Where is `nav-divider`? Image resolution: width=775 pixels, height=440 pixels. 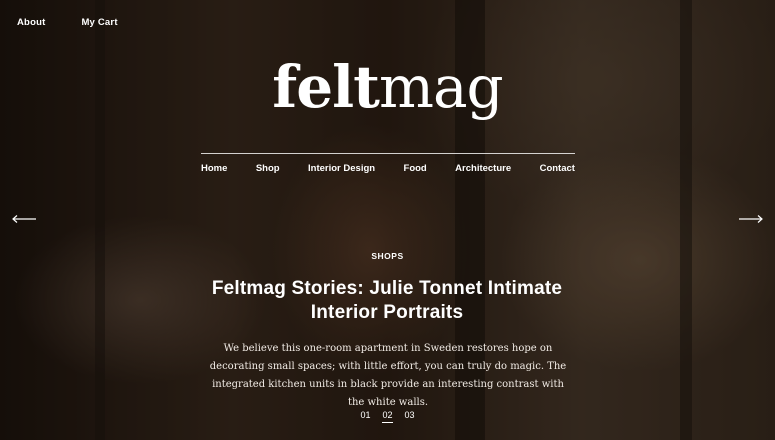
nav-divider is located at coordinates (388, 153).